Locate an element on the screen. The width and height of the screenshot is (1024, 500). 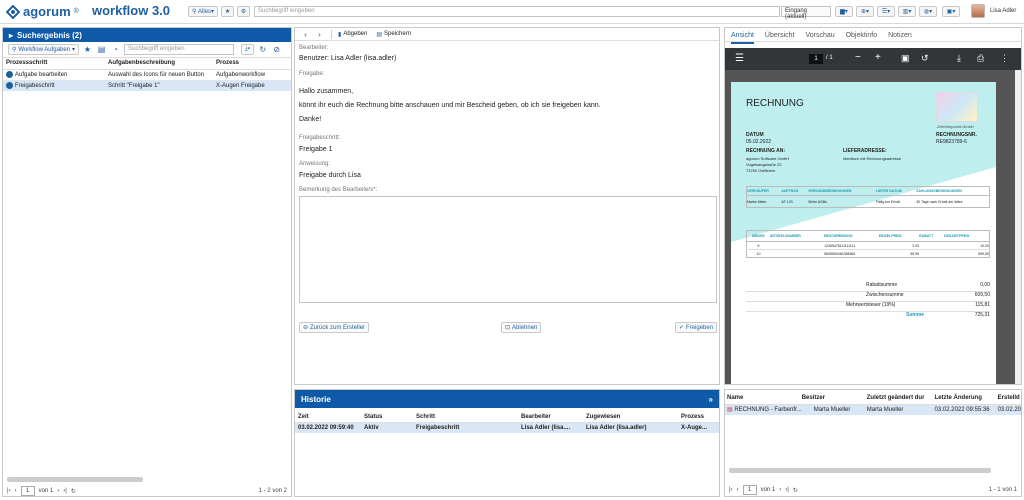
favorite-icon: ★ is located at coordinates (87, 49).